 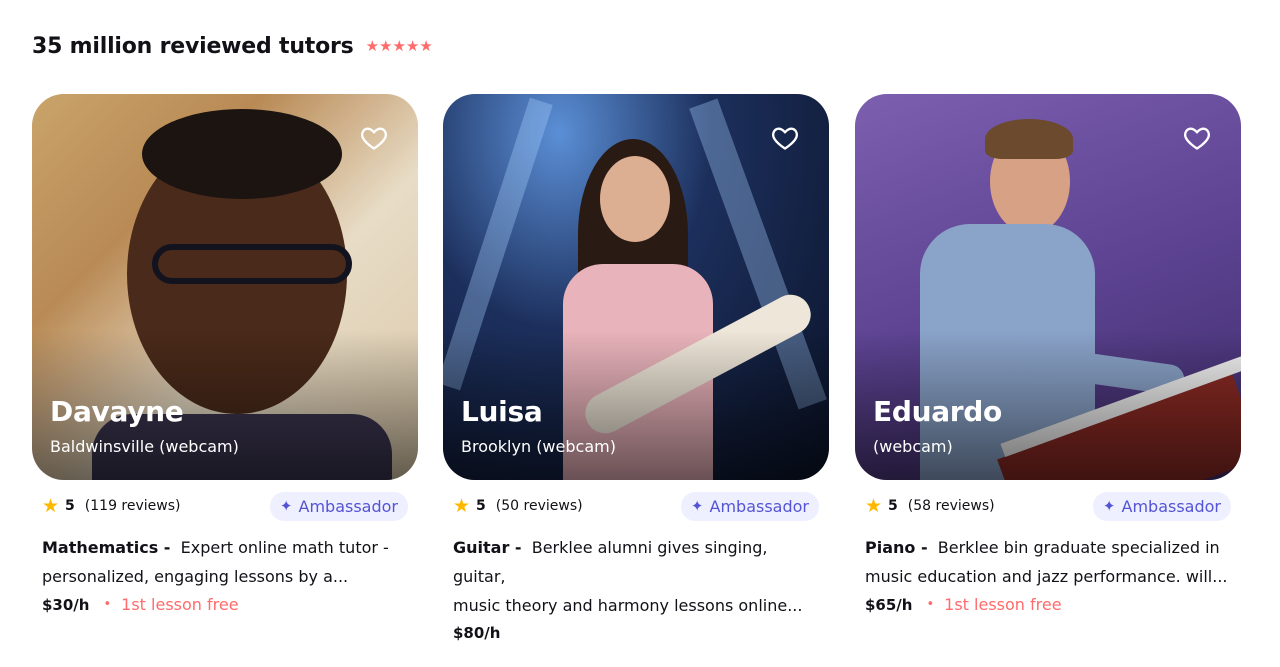 What do you see at coordinates (399, 46) in the screenshot?
I see `rating-stars-icon: ★★★★★` at bounding box center [399, 46].